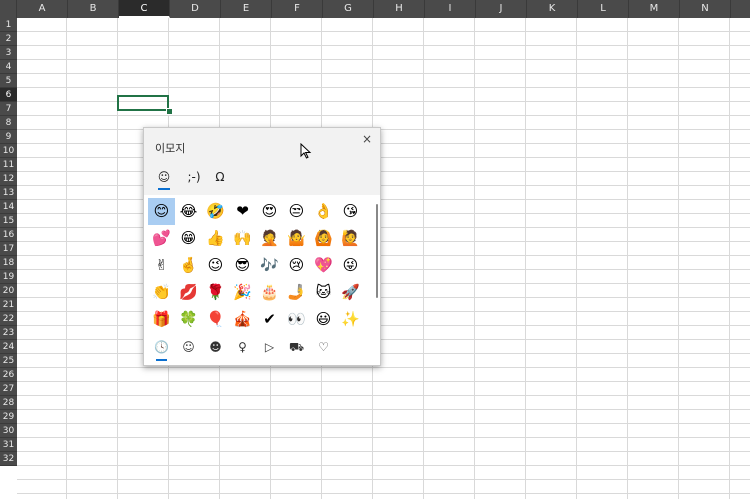 This screenshot has height=499, width=750. What do you see at coordinates (367, 139) in the screenshot?
I see `close-button: ×` at bounding box center [367, 139].